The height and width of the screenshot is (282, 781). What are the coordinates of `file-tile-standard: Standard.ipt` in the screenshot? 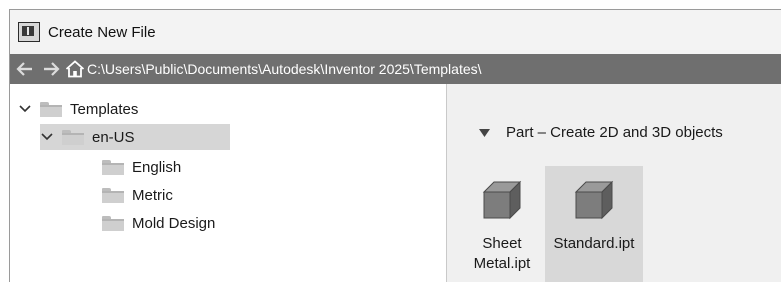 It's located at (594, 224).